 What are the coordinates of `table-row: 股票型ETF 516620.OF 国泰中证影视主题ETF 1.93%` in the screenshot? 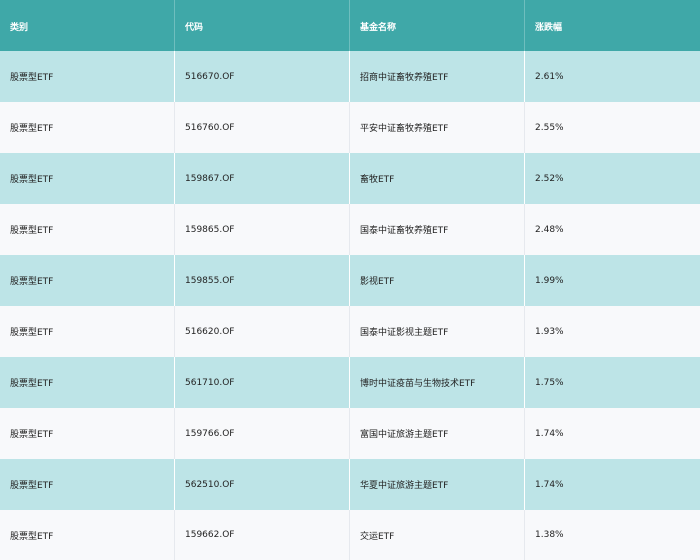 It's located at (350, 331).